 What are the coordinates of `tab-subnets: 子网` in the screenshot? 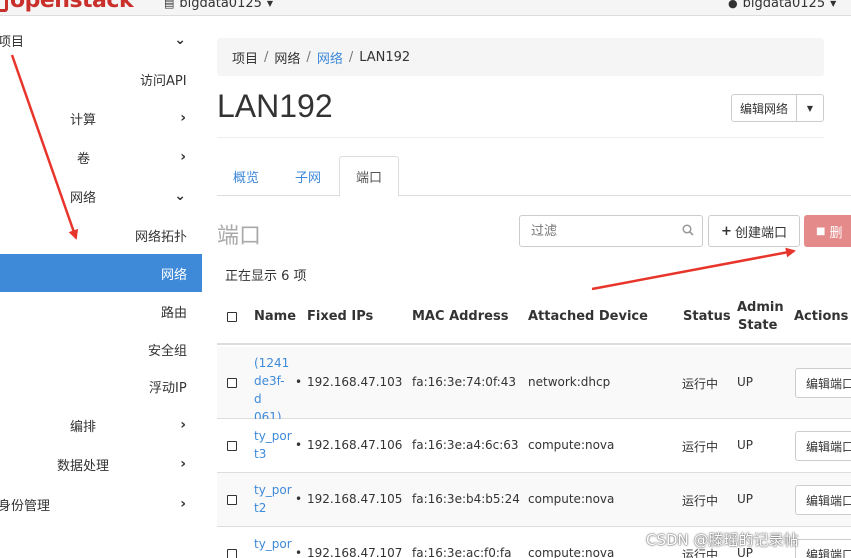 It's located at (308, 176).